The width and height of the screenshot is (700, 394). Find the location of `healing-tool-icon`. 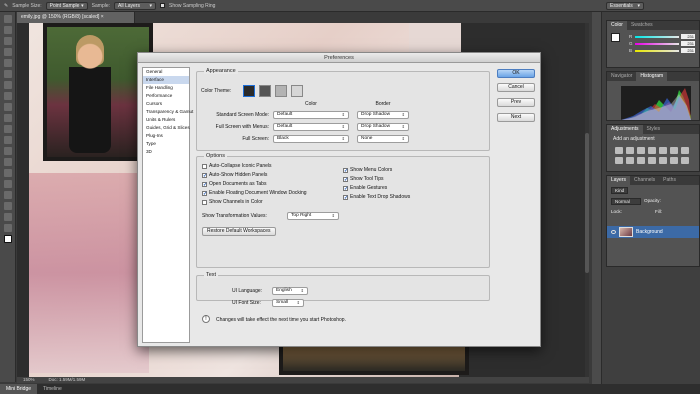

healing-tool-icon is located at coordinates (8, 85).